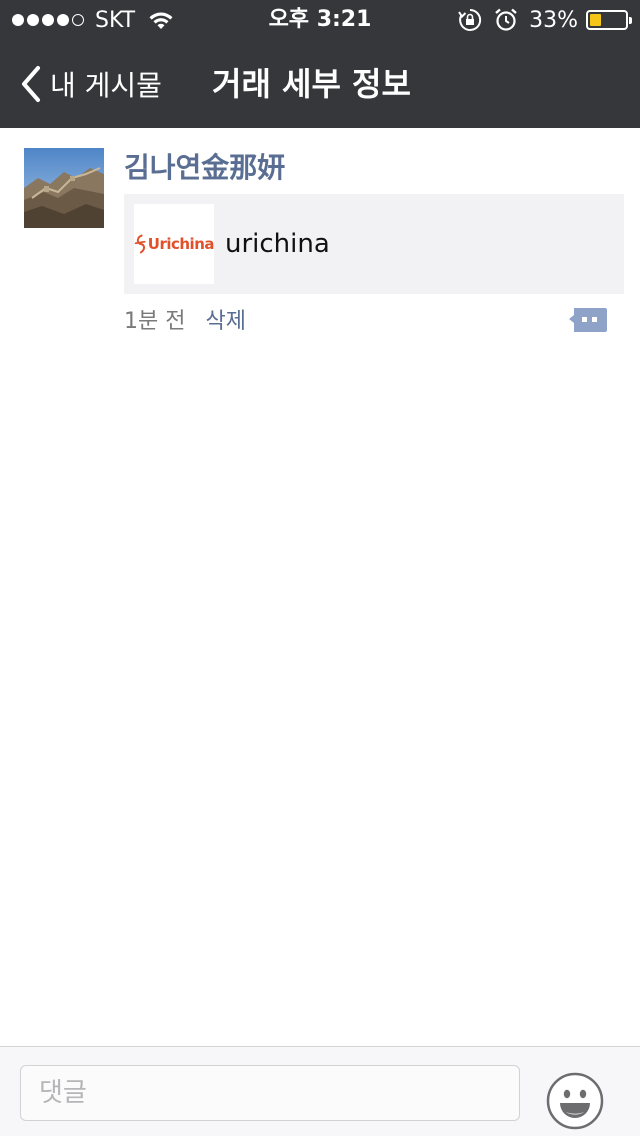 The image size is (640, 1136). I want to click on timestamp: 1분 전, so click(155, 321).